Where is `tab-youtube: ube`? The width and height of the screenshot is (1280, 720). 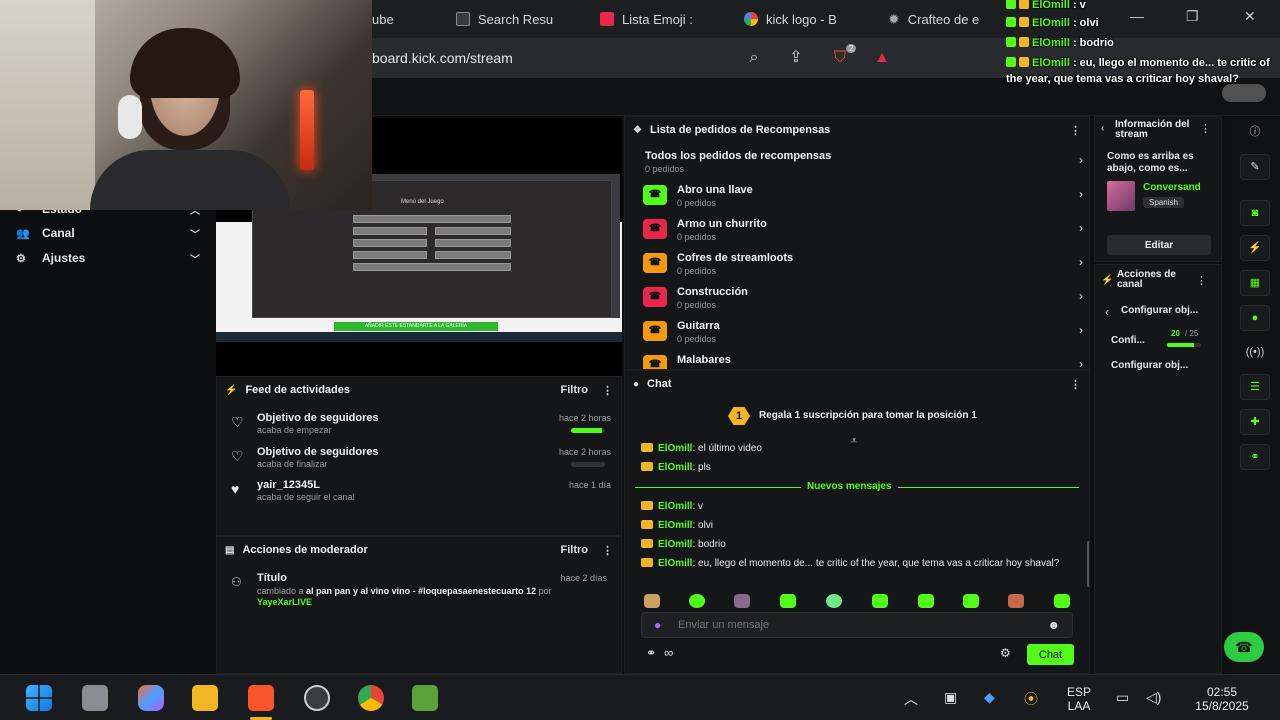
tab-youtube: ube is located at coordinates (402, 19).